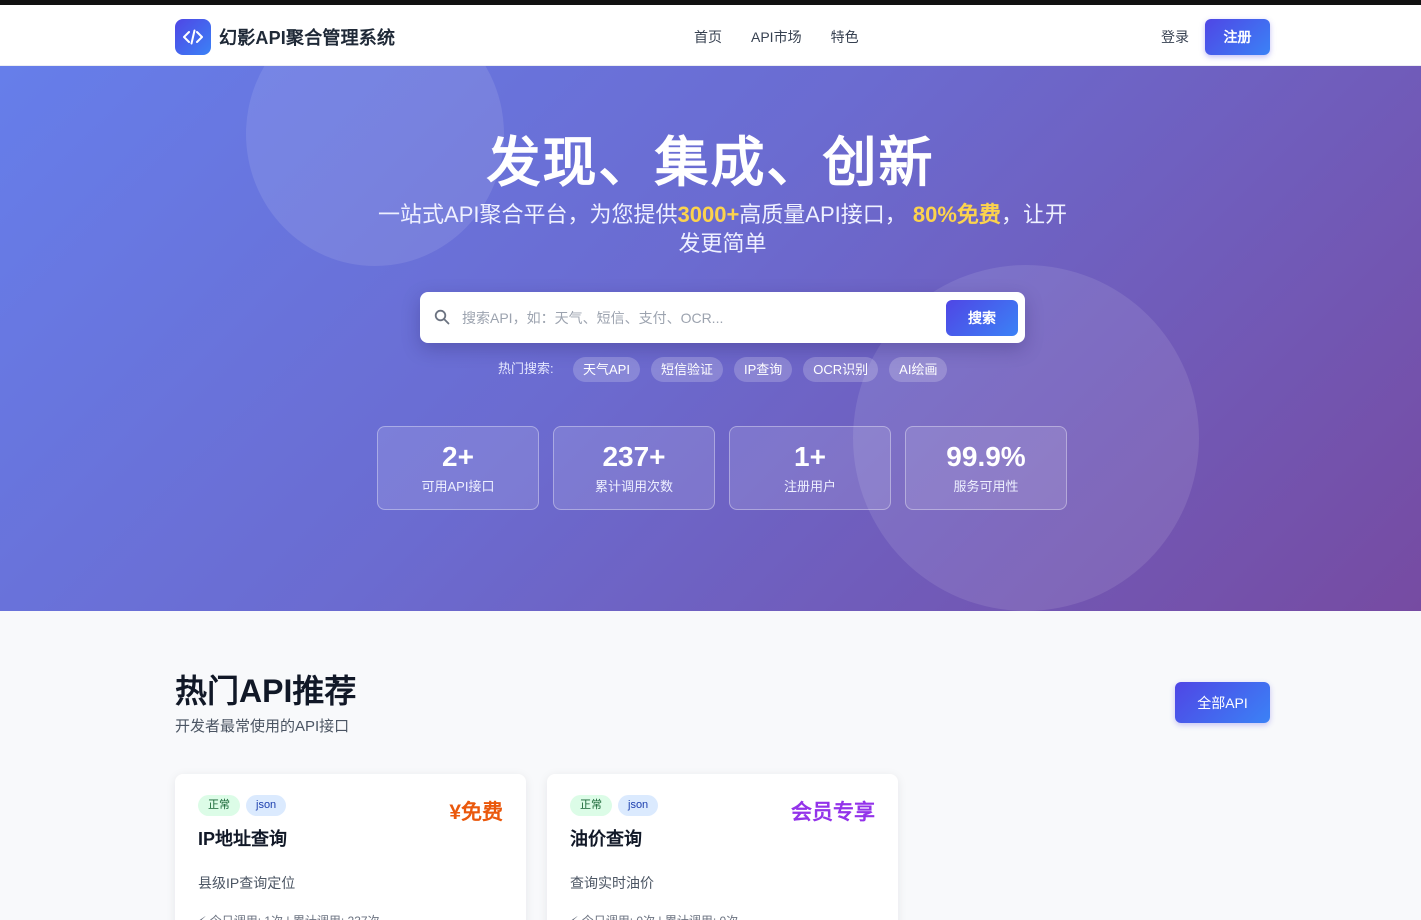  What do you see at coordinates (986, 456) in the screenshot?
I see `stat-value: 99.9%` at bounding box center [986, 456].